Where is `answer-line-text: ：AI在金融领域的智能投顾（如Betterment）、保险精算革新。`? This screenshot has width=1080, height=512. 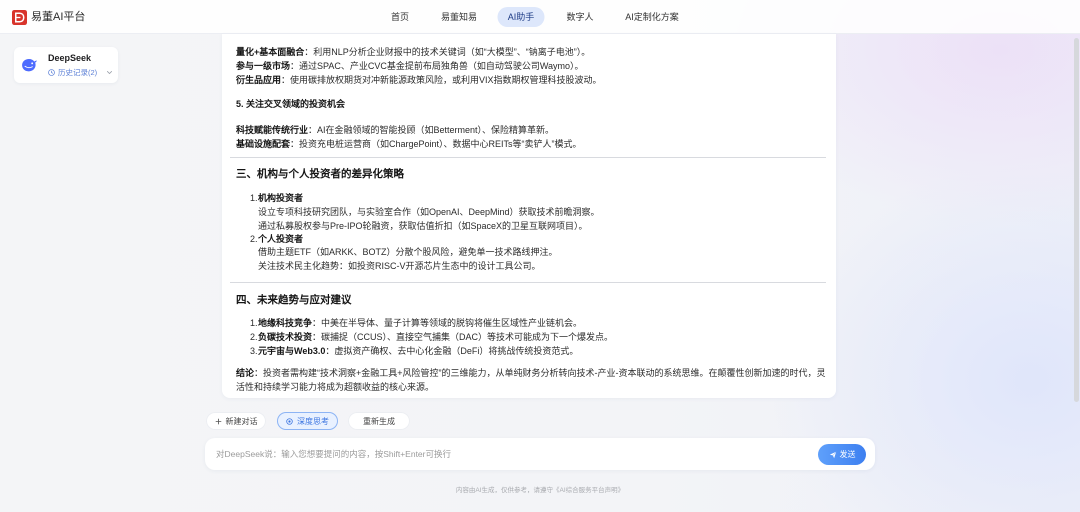
answer-line-text: ：AI在金融领域的智能投顾（如Betterment）、保险精算革新。 is located at coordinates (431, 130).